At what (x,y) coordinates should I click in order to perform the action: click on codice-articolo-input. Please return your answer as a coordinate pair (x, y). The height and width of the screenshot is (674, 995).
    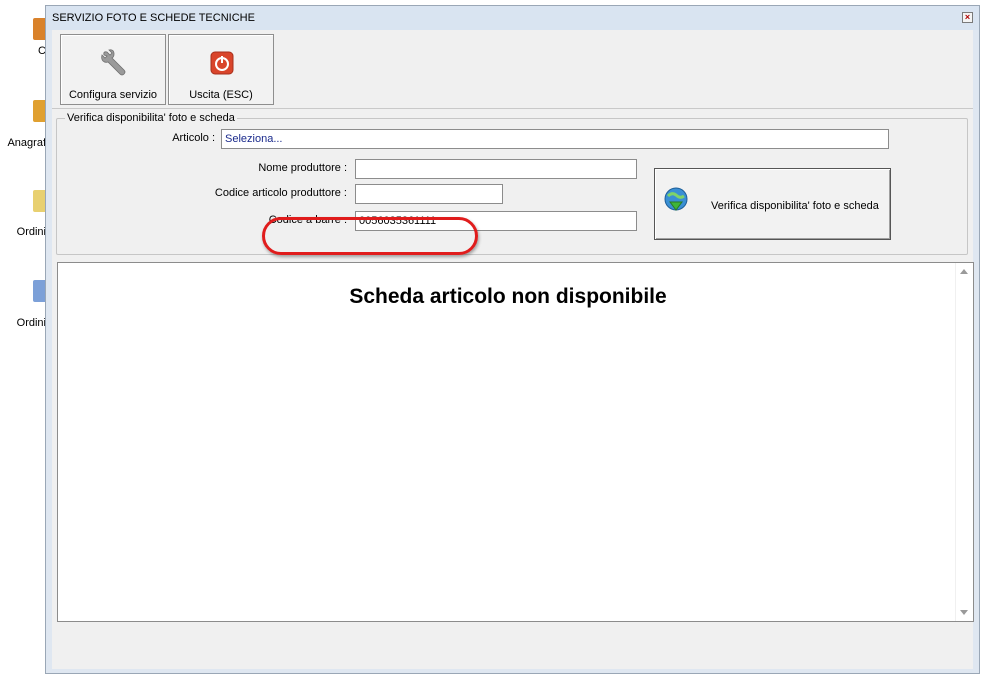
    Looking at the image, I should click on (429, 194).